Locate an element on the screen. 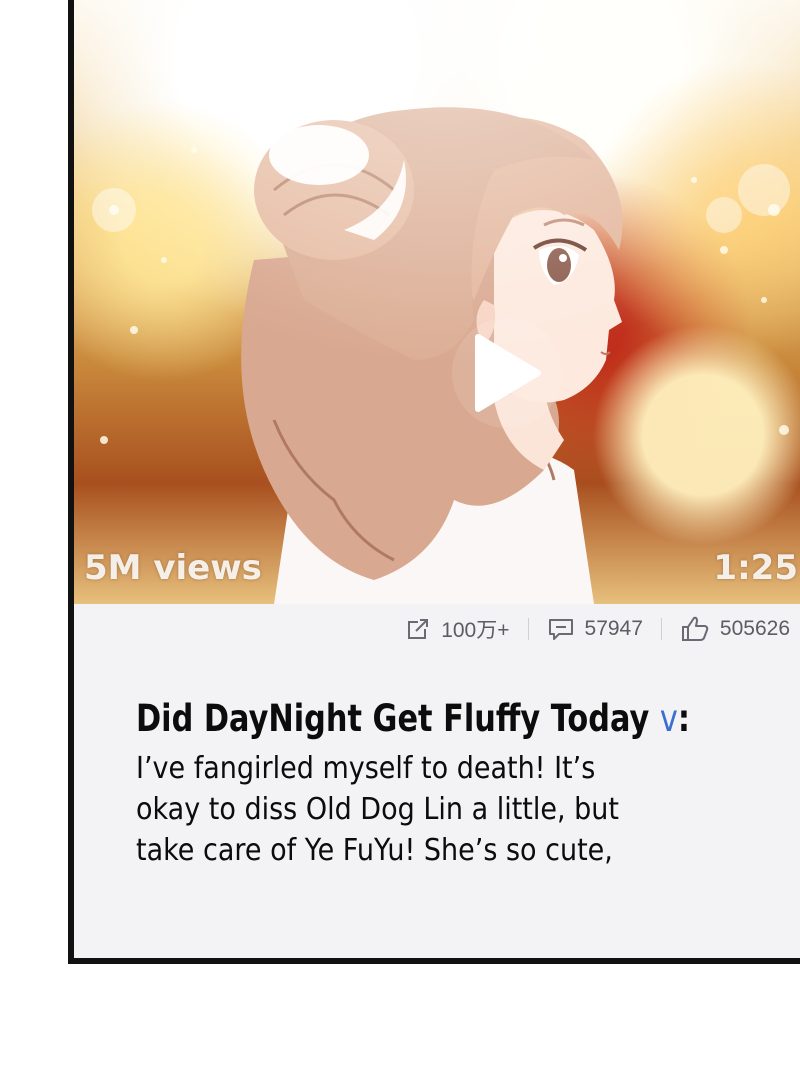  verified-badge: v is located at coordinates (668, 718).